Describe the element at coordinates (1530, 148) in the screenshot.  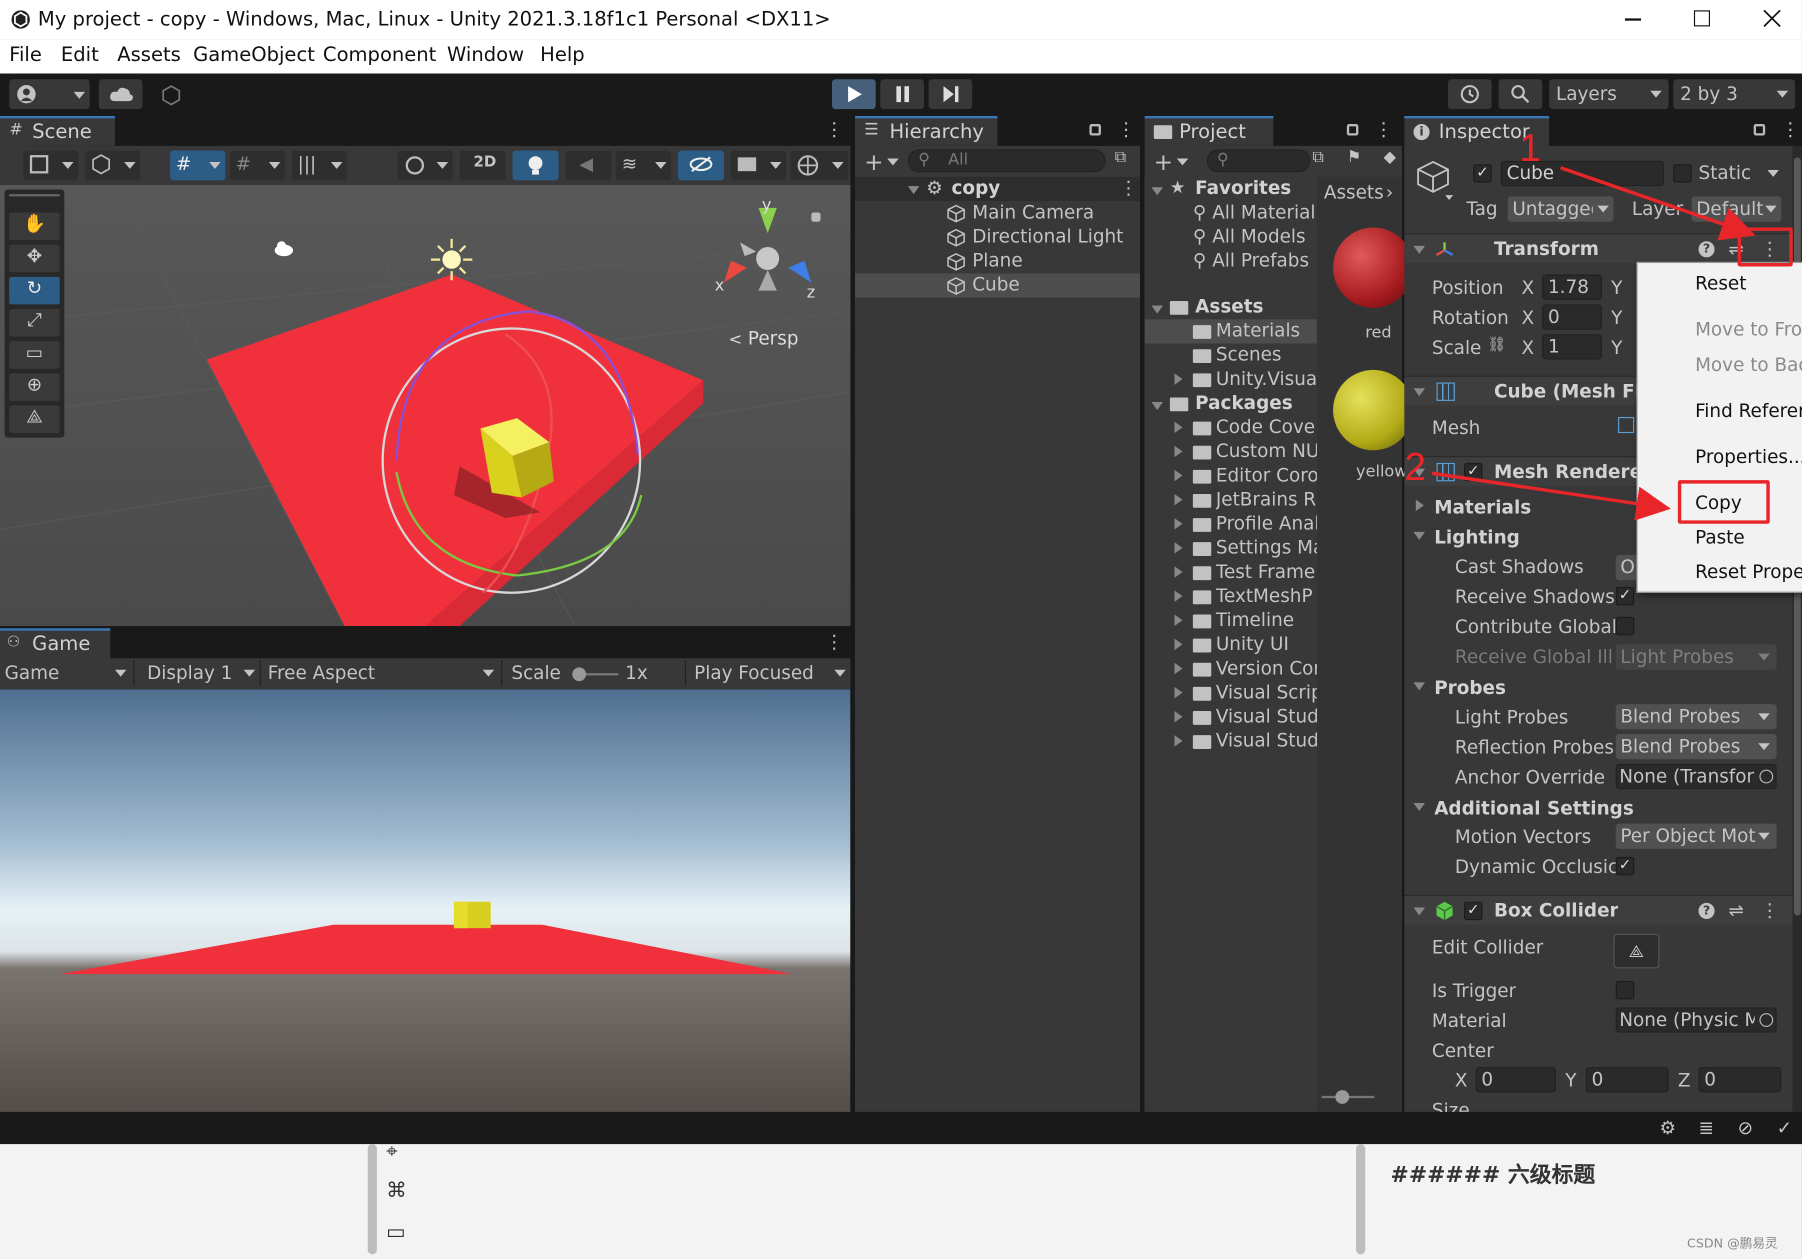
I see `annotation-number-1: 1` at that location.